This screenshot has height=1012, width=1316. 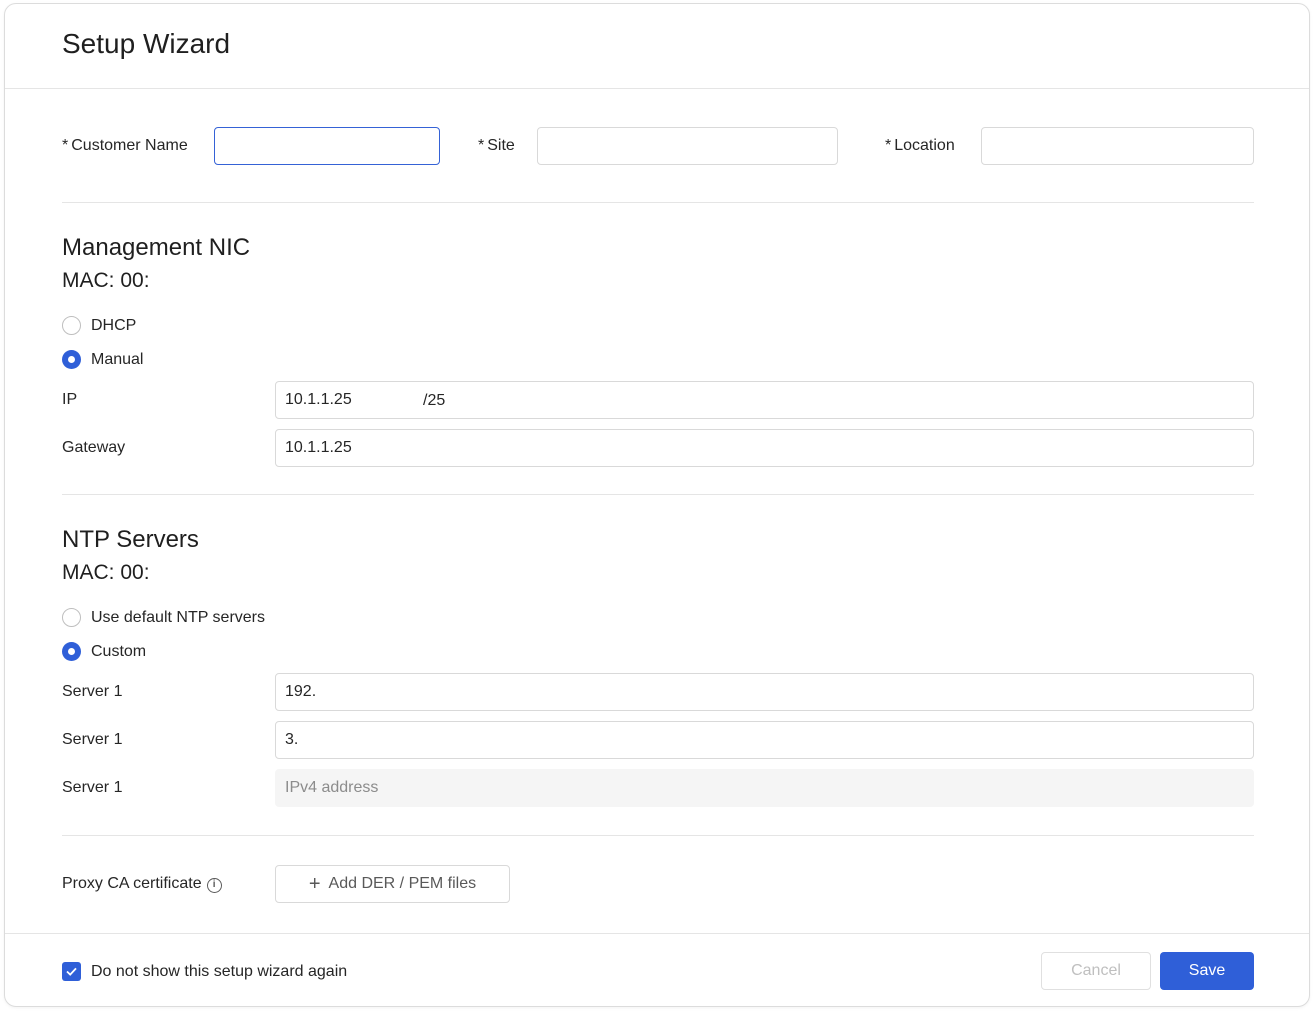 I want to click on ip-prefix-length: /25, so click(x=434, y=400).